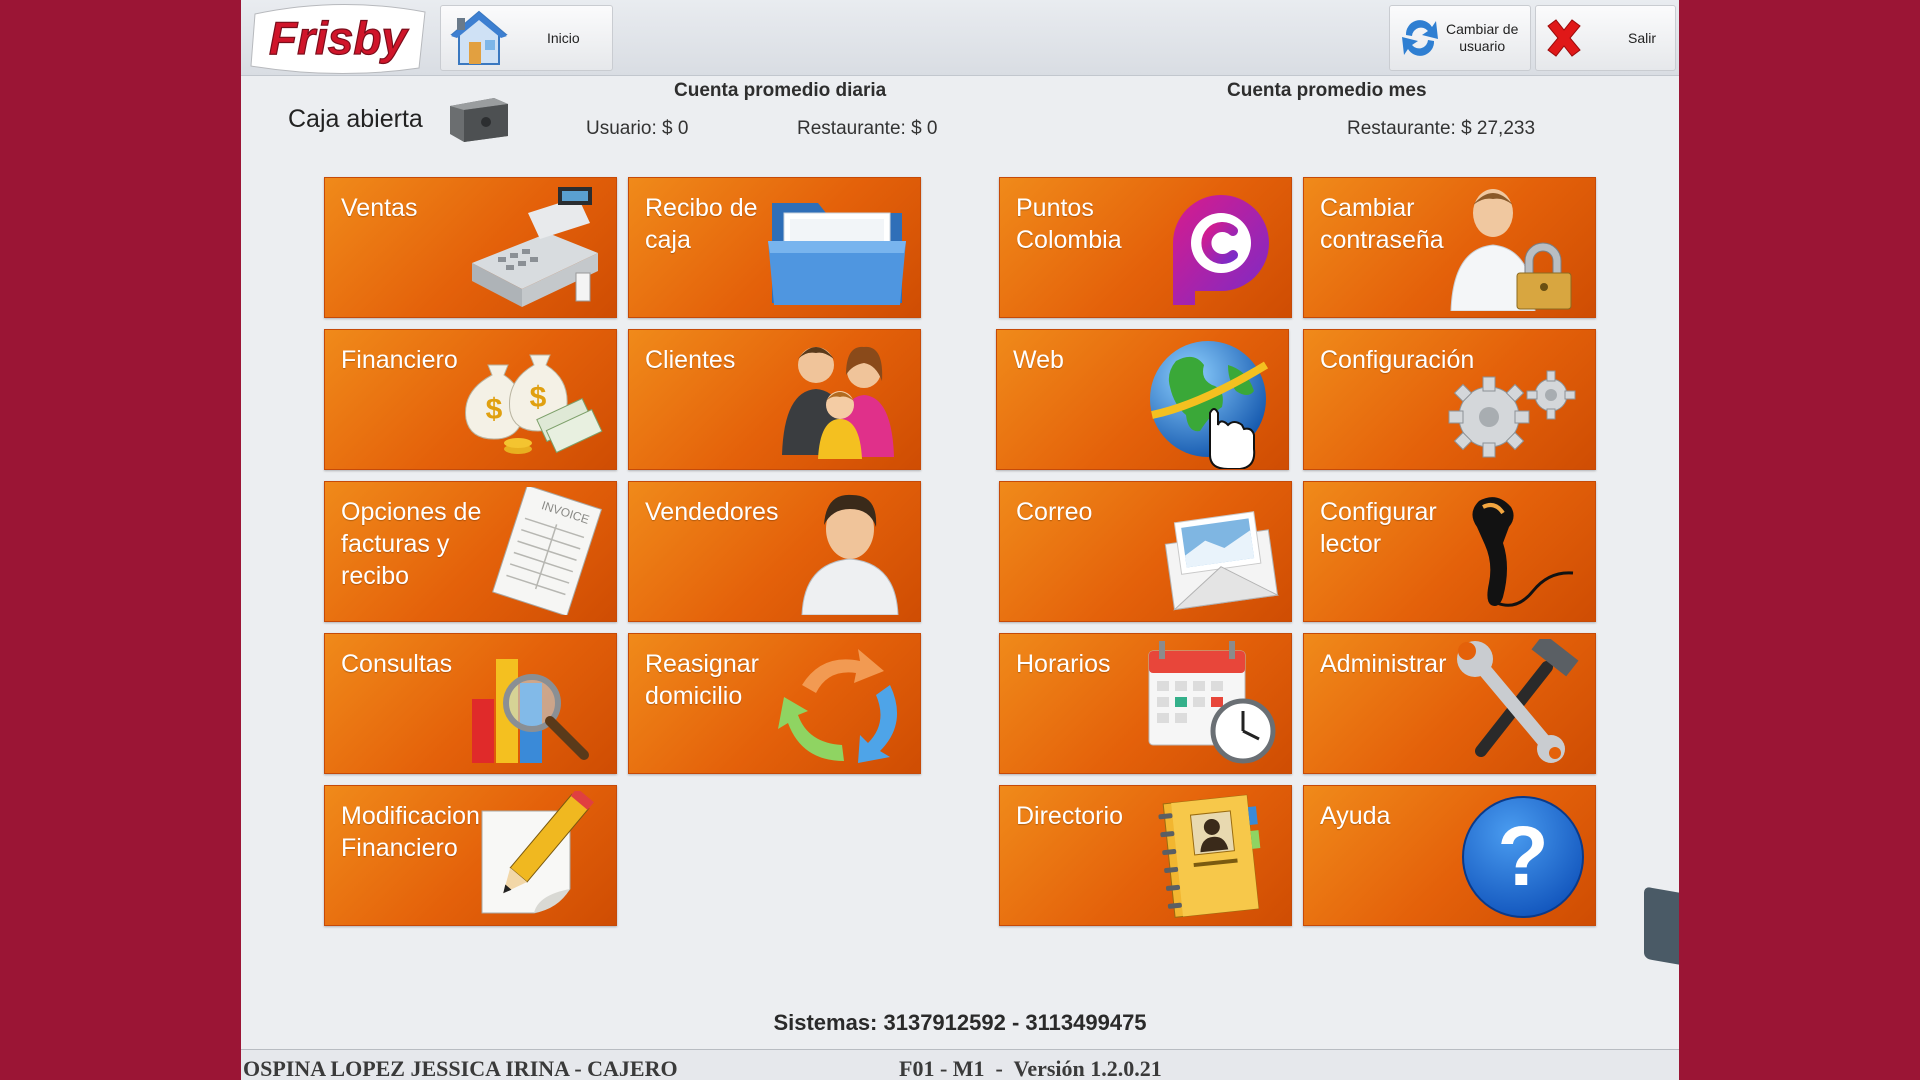 The width and height of the screenshot is (1920, 1080). Describe the element at coordinates (701, 224) in the screenshot. I see `tile-label: Recibo de caja` at that location.